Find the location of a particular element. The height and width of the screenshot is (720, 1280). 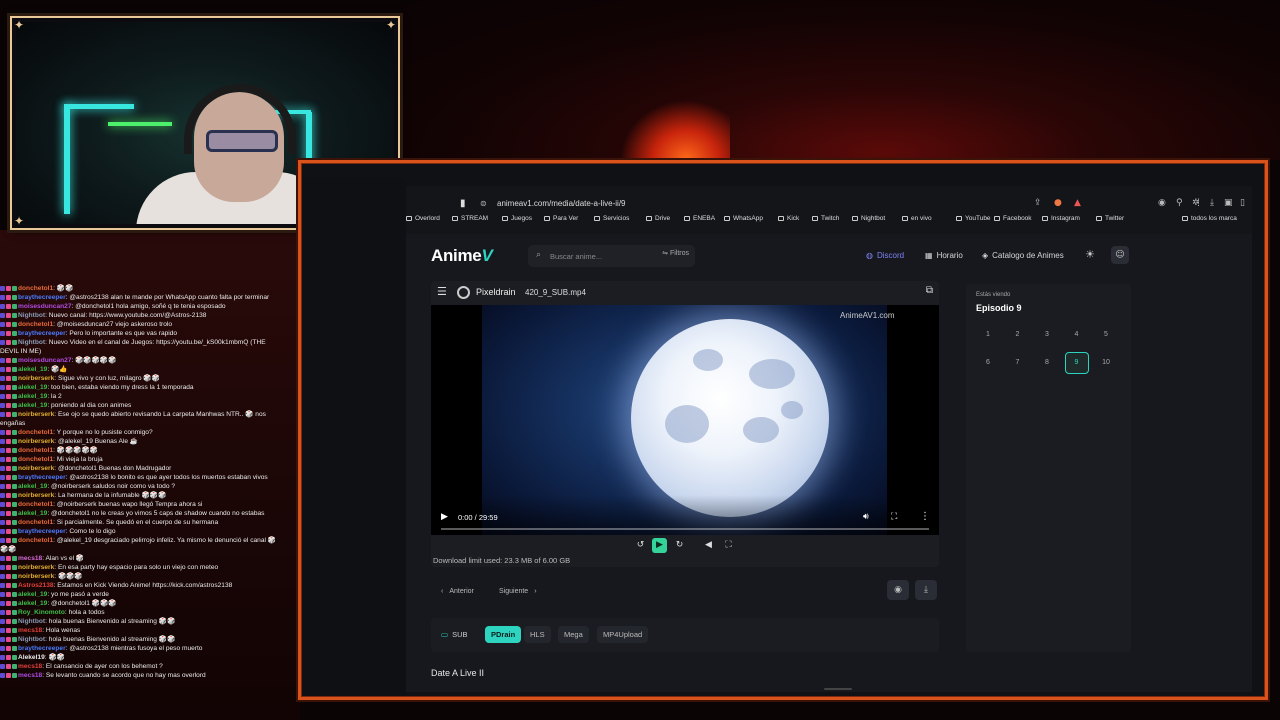

hamburger-menu-icon: ☰ is located at coordinates (442, 291).